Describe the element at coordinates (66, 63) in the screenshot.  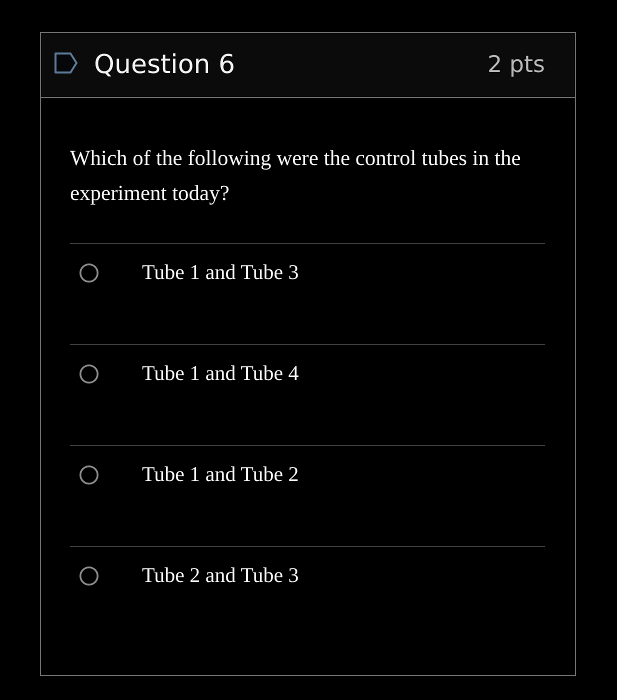
I see `flag-icon` at that location.